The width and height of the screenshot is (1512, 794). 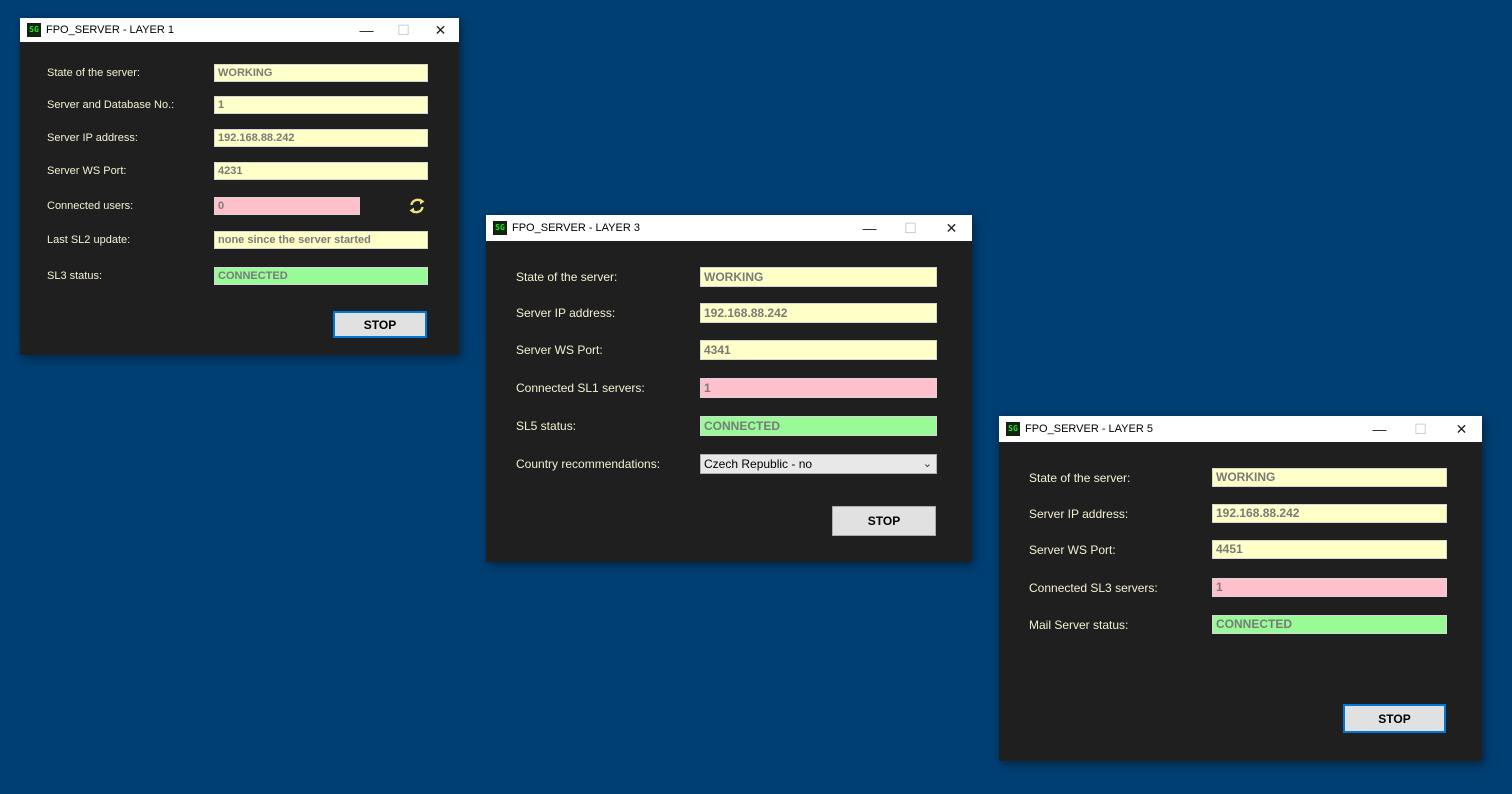 I want to click on label-connected-sl3-servers: Connected SL3 servers:, so click(x=1093, y=588).